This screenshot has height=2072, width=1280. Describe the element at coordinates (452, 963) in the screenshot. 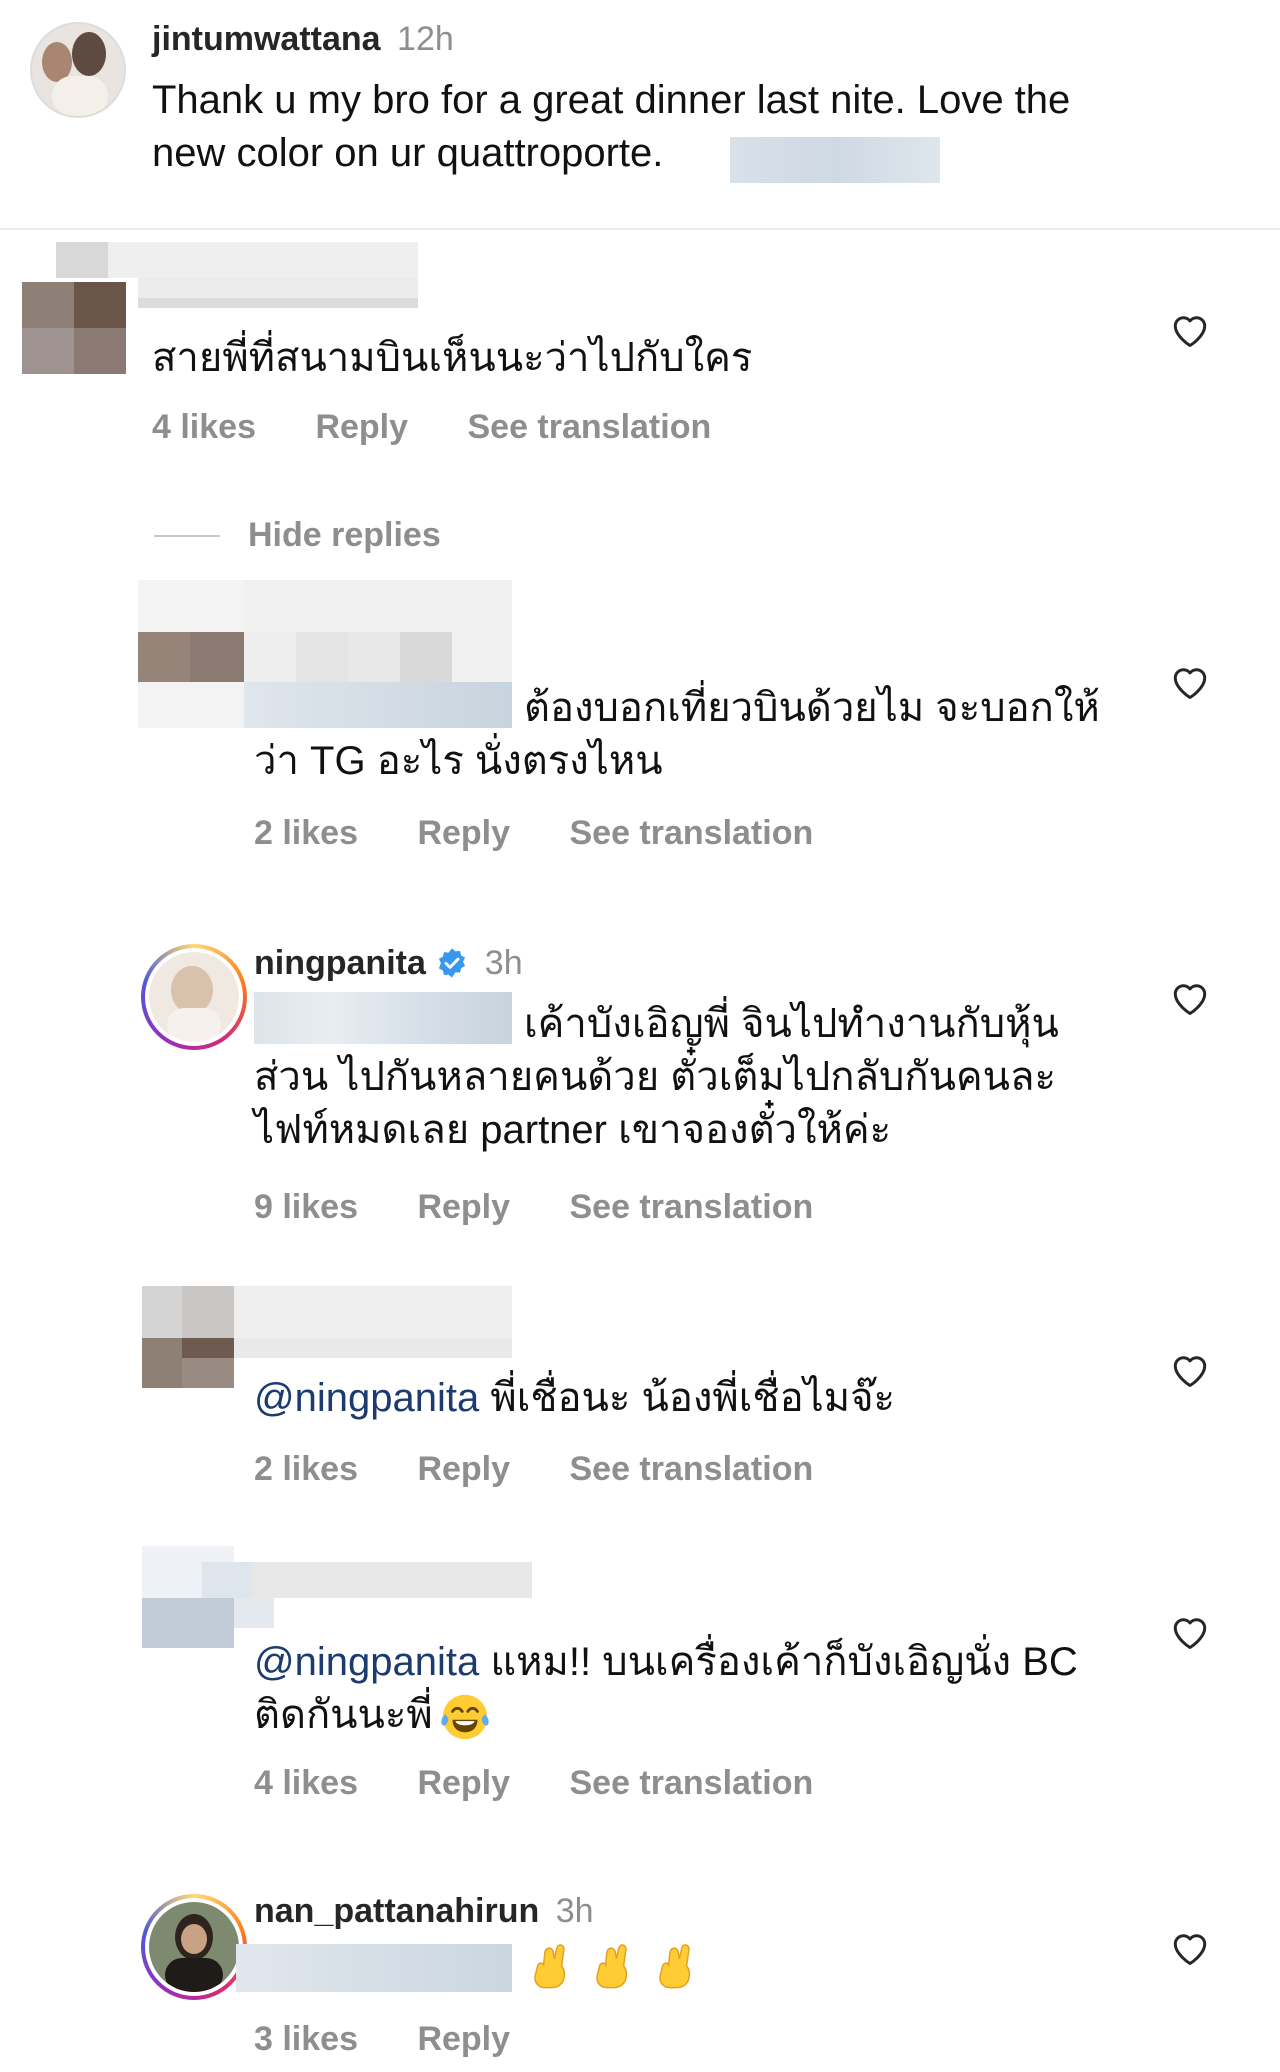

I see `verified-badge-icon` at that location.